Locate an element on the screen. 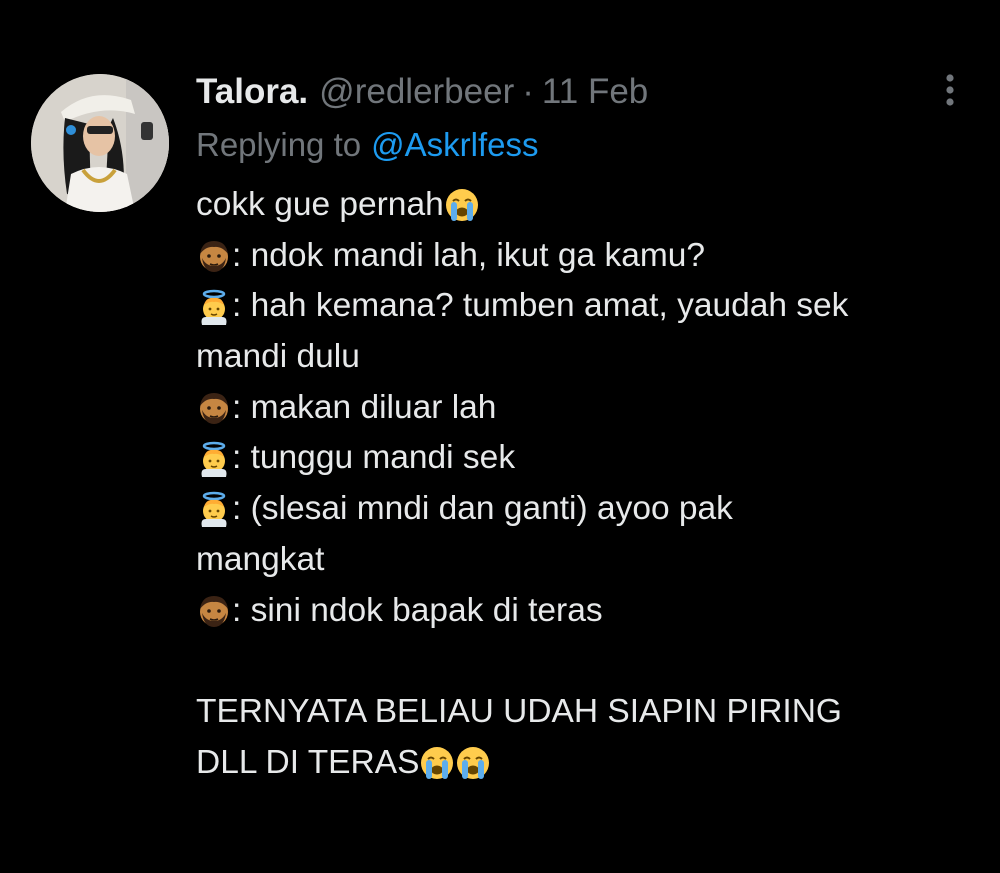 The width and height of the screenshot is (1000, 873). tweet-text-line: TERNYATA BELIAU UDAH SIAPIN PIRING is located at coordinates (586, 712).